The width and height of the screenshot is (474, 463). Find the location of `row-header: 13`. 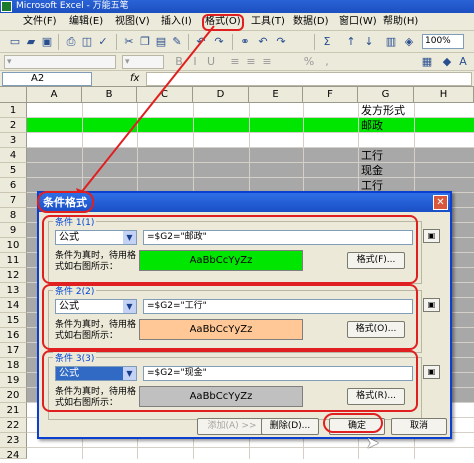

row-header: 13 is located at coordinates (13, 290).